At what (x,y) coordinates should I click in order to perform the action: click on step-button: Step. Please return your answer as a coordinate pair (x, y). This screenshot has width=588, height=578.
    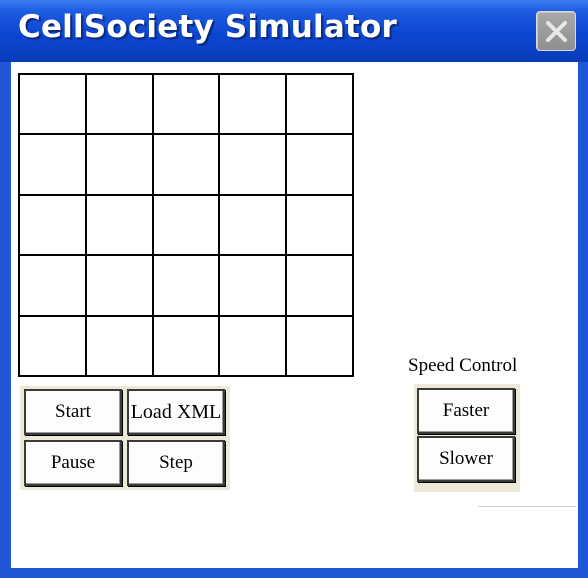
    Looking at the image, I should click on (176, 463).